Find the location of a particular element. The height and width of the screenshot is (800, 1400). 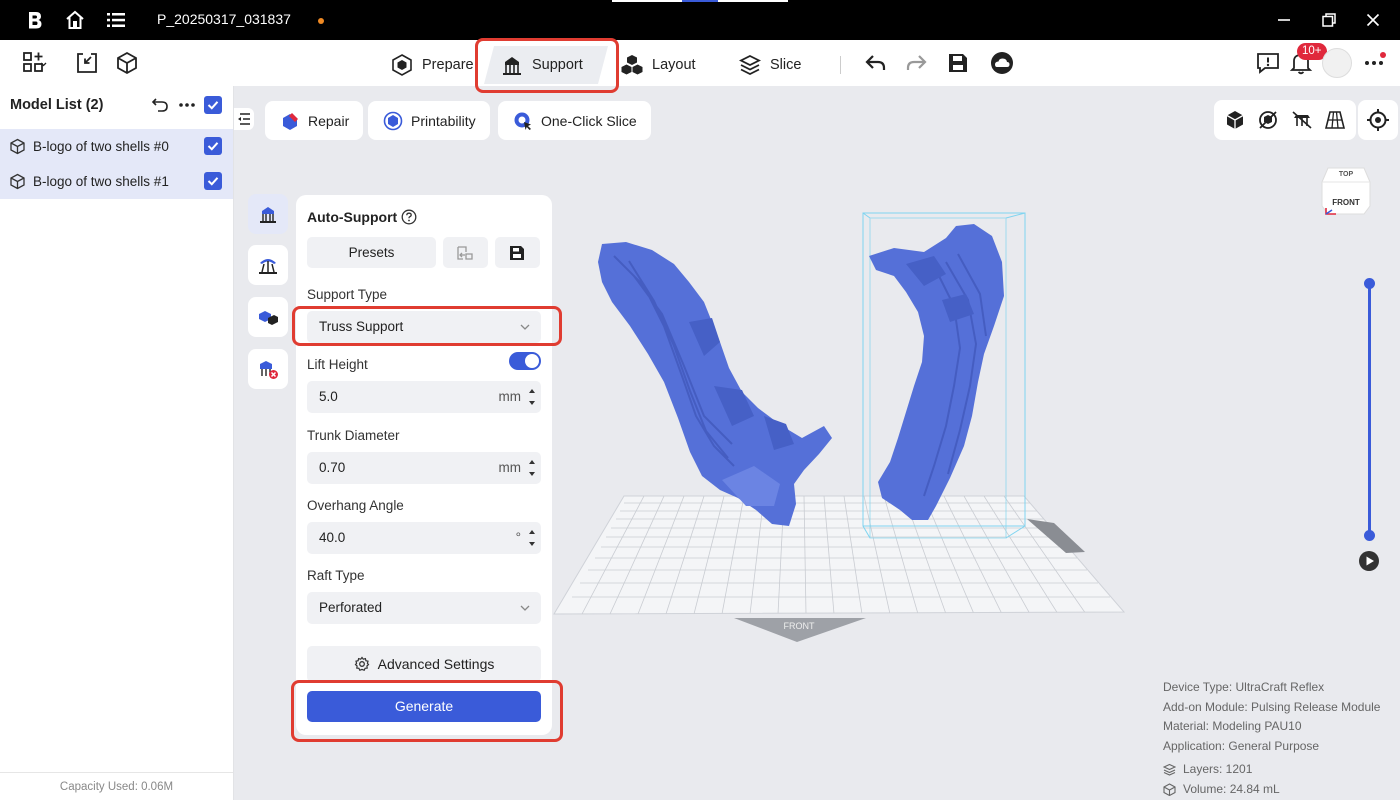

import-icon is located at coordinates (87, 63).